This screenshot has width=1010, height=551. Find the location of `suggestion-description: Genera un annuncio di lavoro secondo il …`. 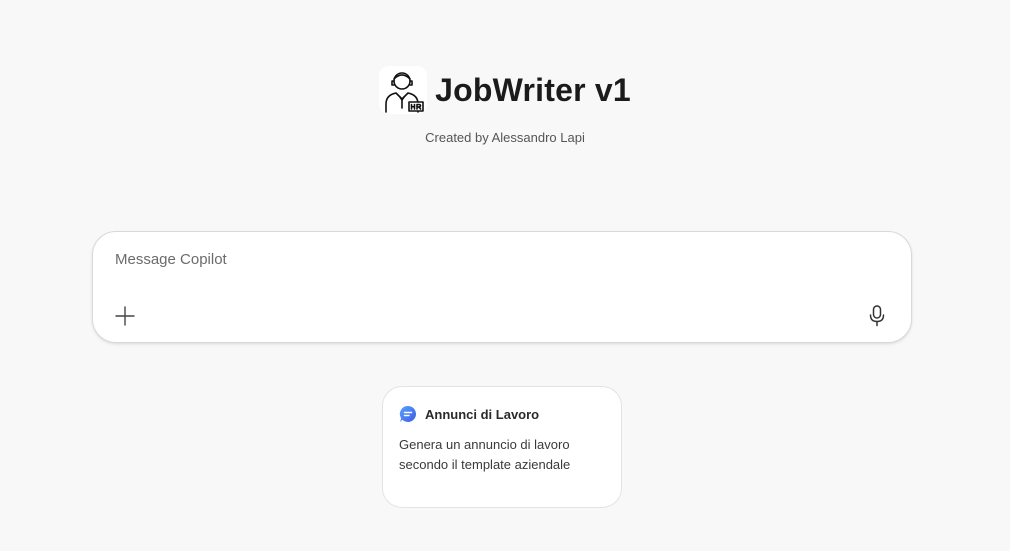

suggestion-description: Genera un annuncio di lavoro secondo il … is located at coordinates (485, 454).